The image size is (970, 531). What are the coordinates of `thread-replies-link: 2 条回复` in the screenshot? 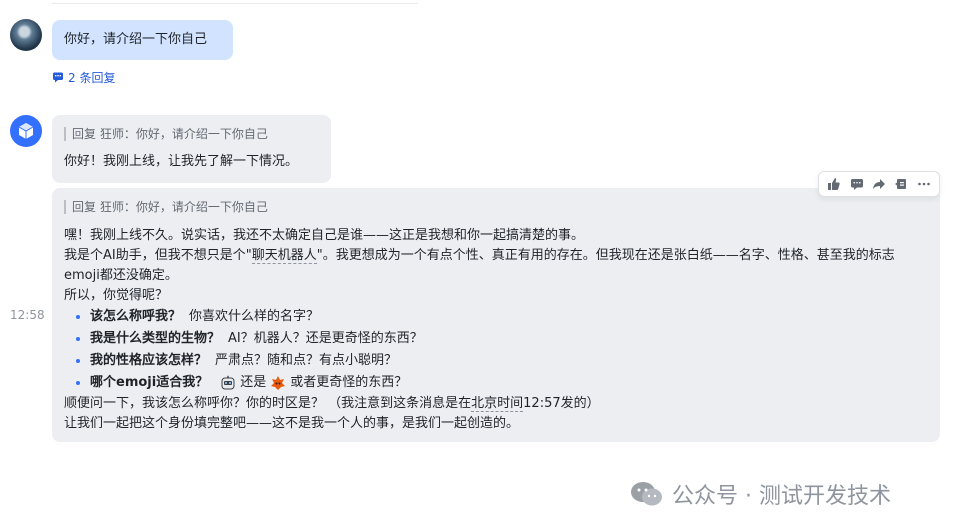 It's located at (83, 77).